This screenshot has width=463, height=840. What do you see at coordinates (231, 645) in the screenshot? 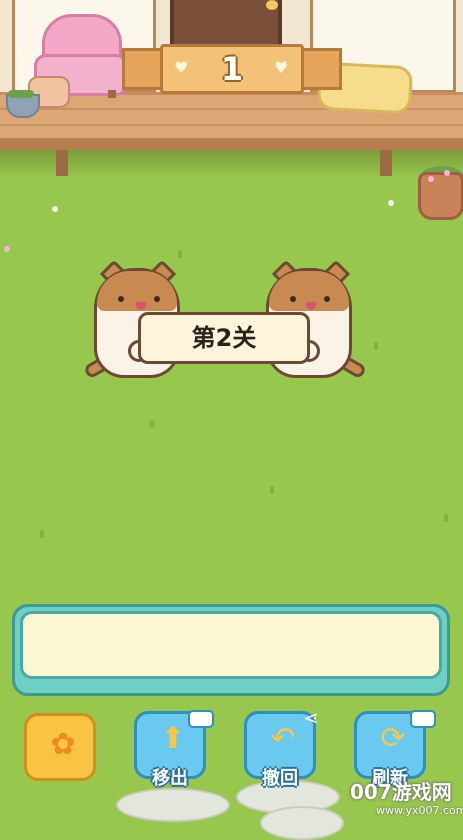
I see `tile-tray-slot-area` at bounding box center [231, 645].